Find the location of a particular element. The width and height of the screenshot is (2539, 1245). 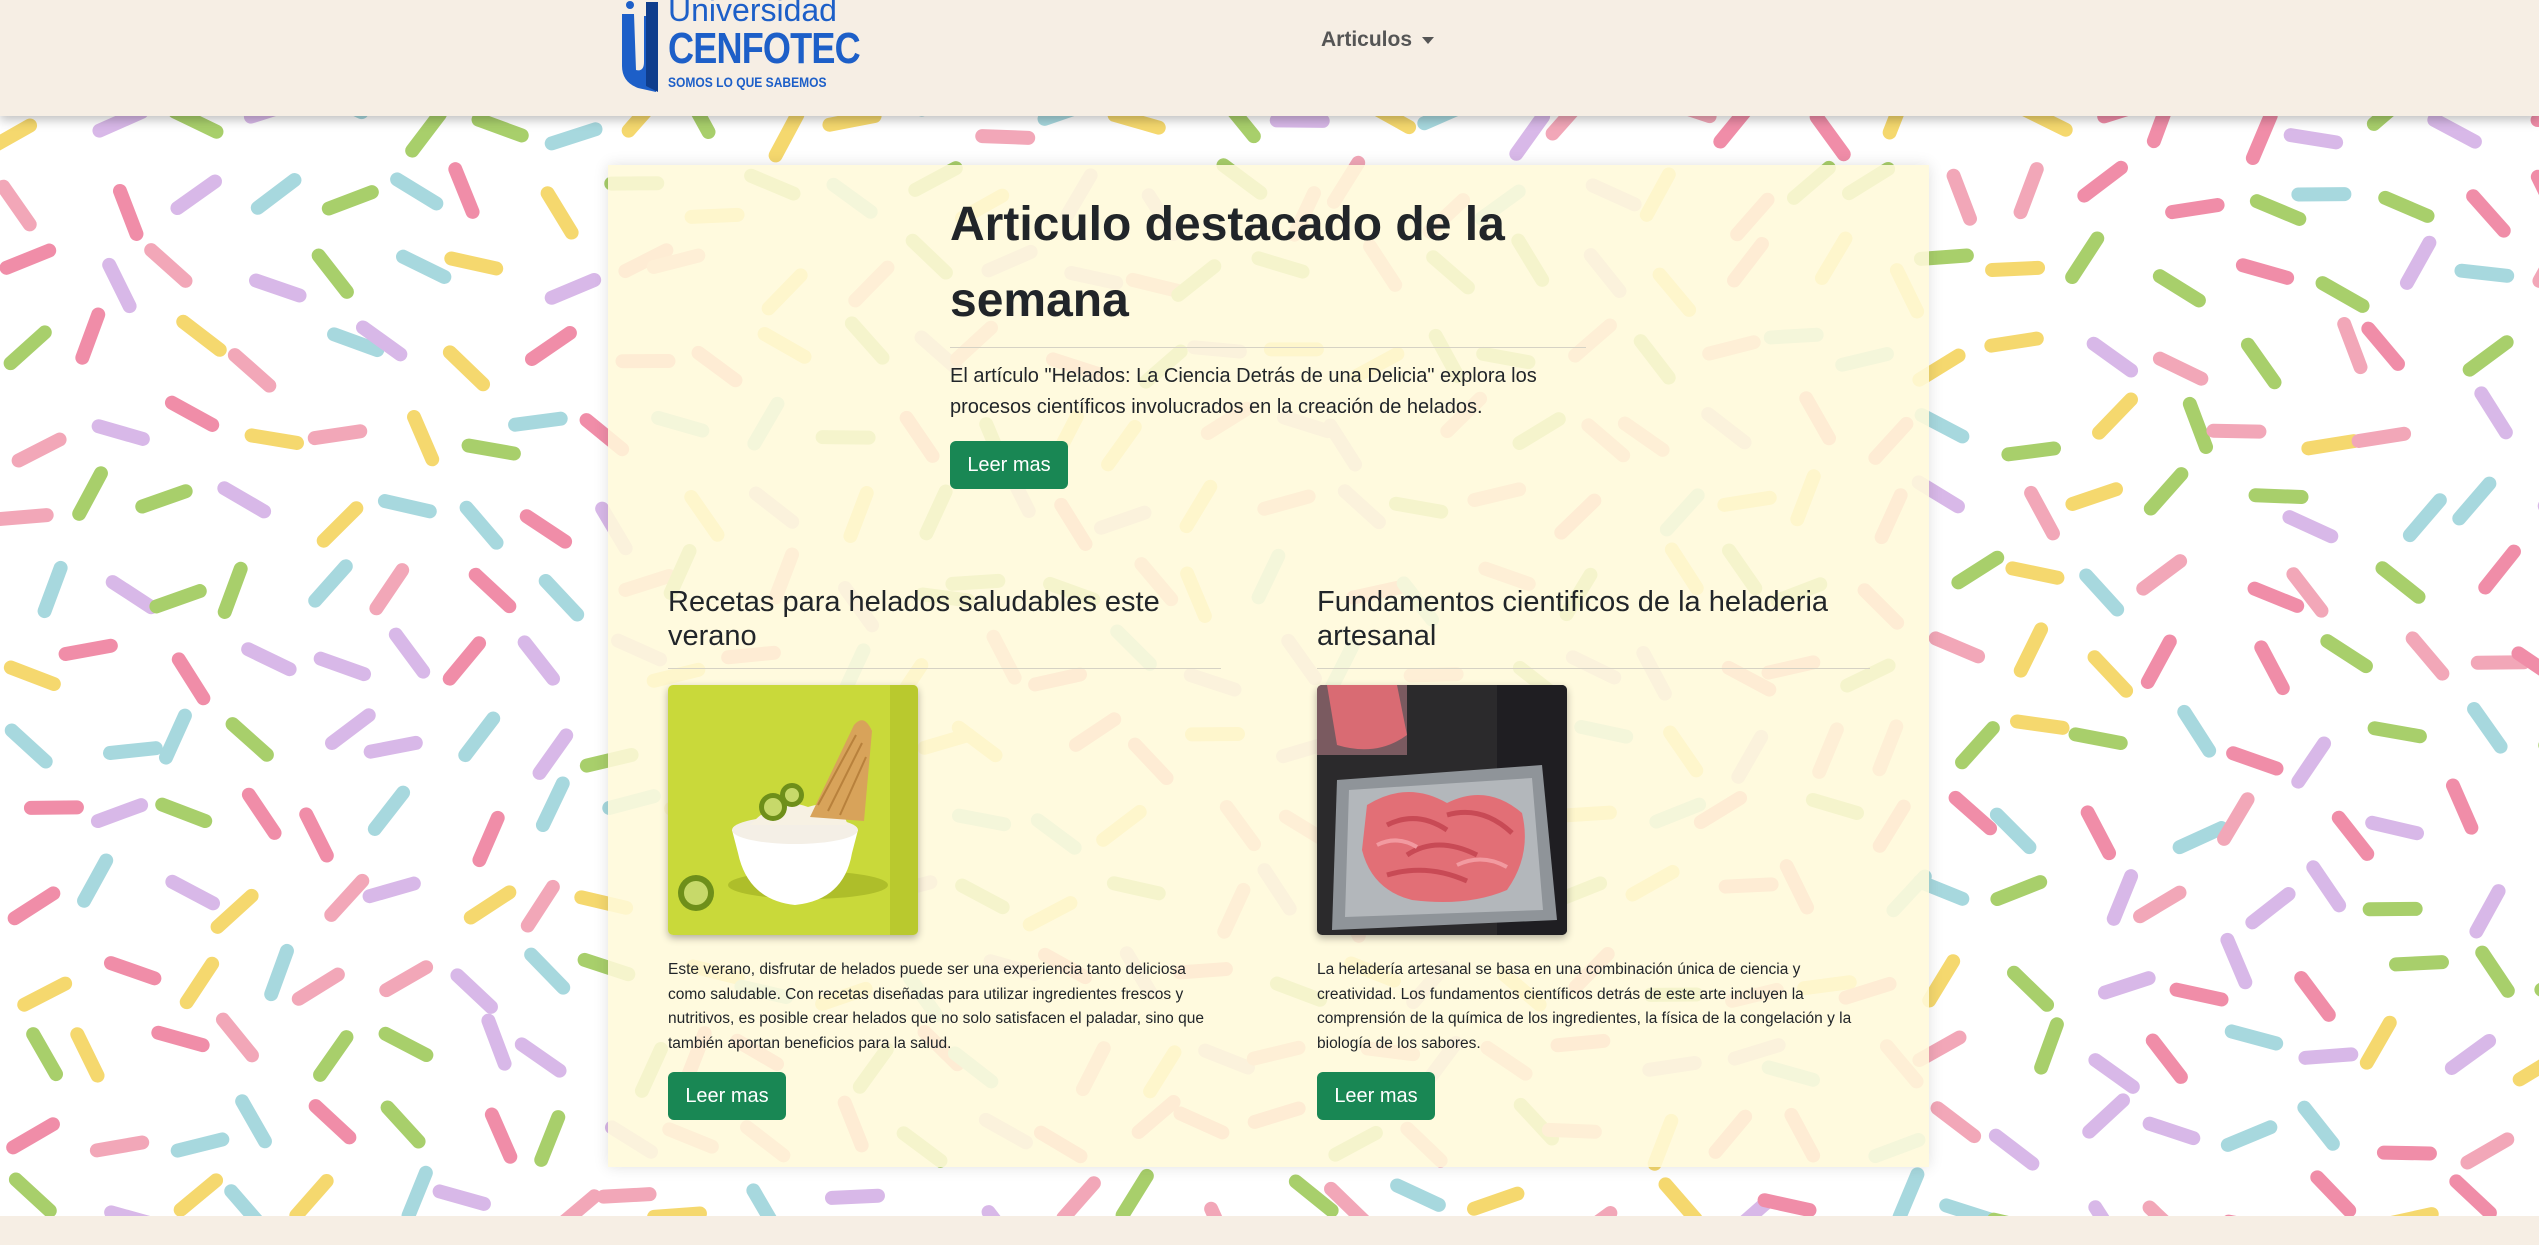

card-2-image is located at coordinates (1442, 810).